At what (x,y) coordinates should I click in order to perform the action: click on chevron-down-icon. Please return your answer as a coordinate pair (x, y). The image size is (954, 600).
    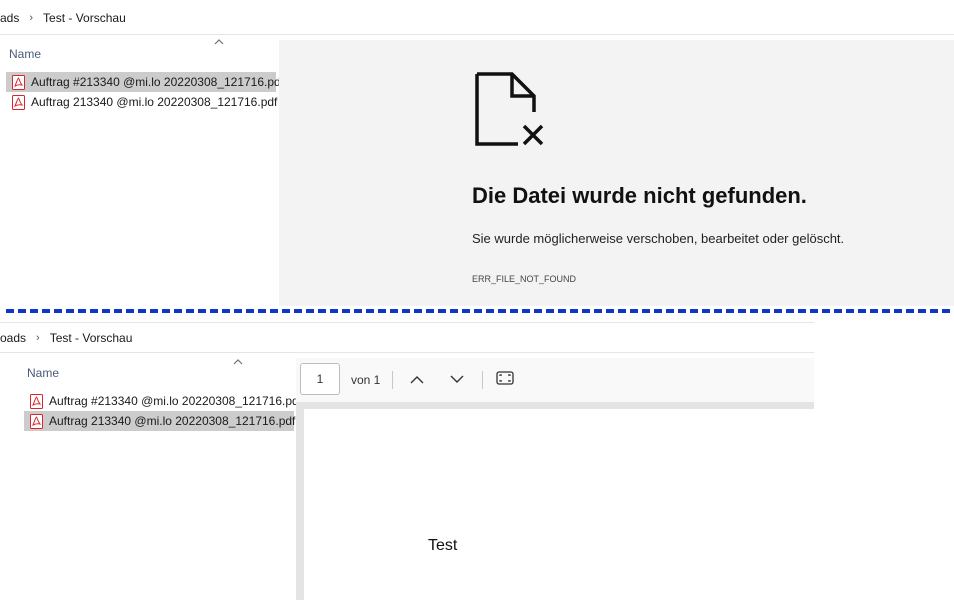
    Looking at the image, I should click on (457, 380).